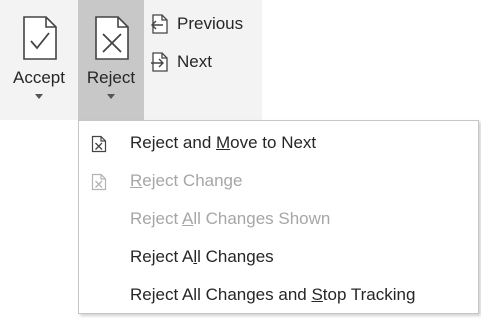 The height and width of the screenshot is (318, 481). Describe the element at coordinates (210, 23) in the screenshot. I see `previous-label: Previous` at that location.